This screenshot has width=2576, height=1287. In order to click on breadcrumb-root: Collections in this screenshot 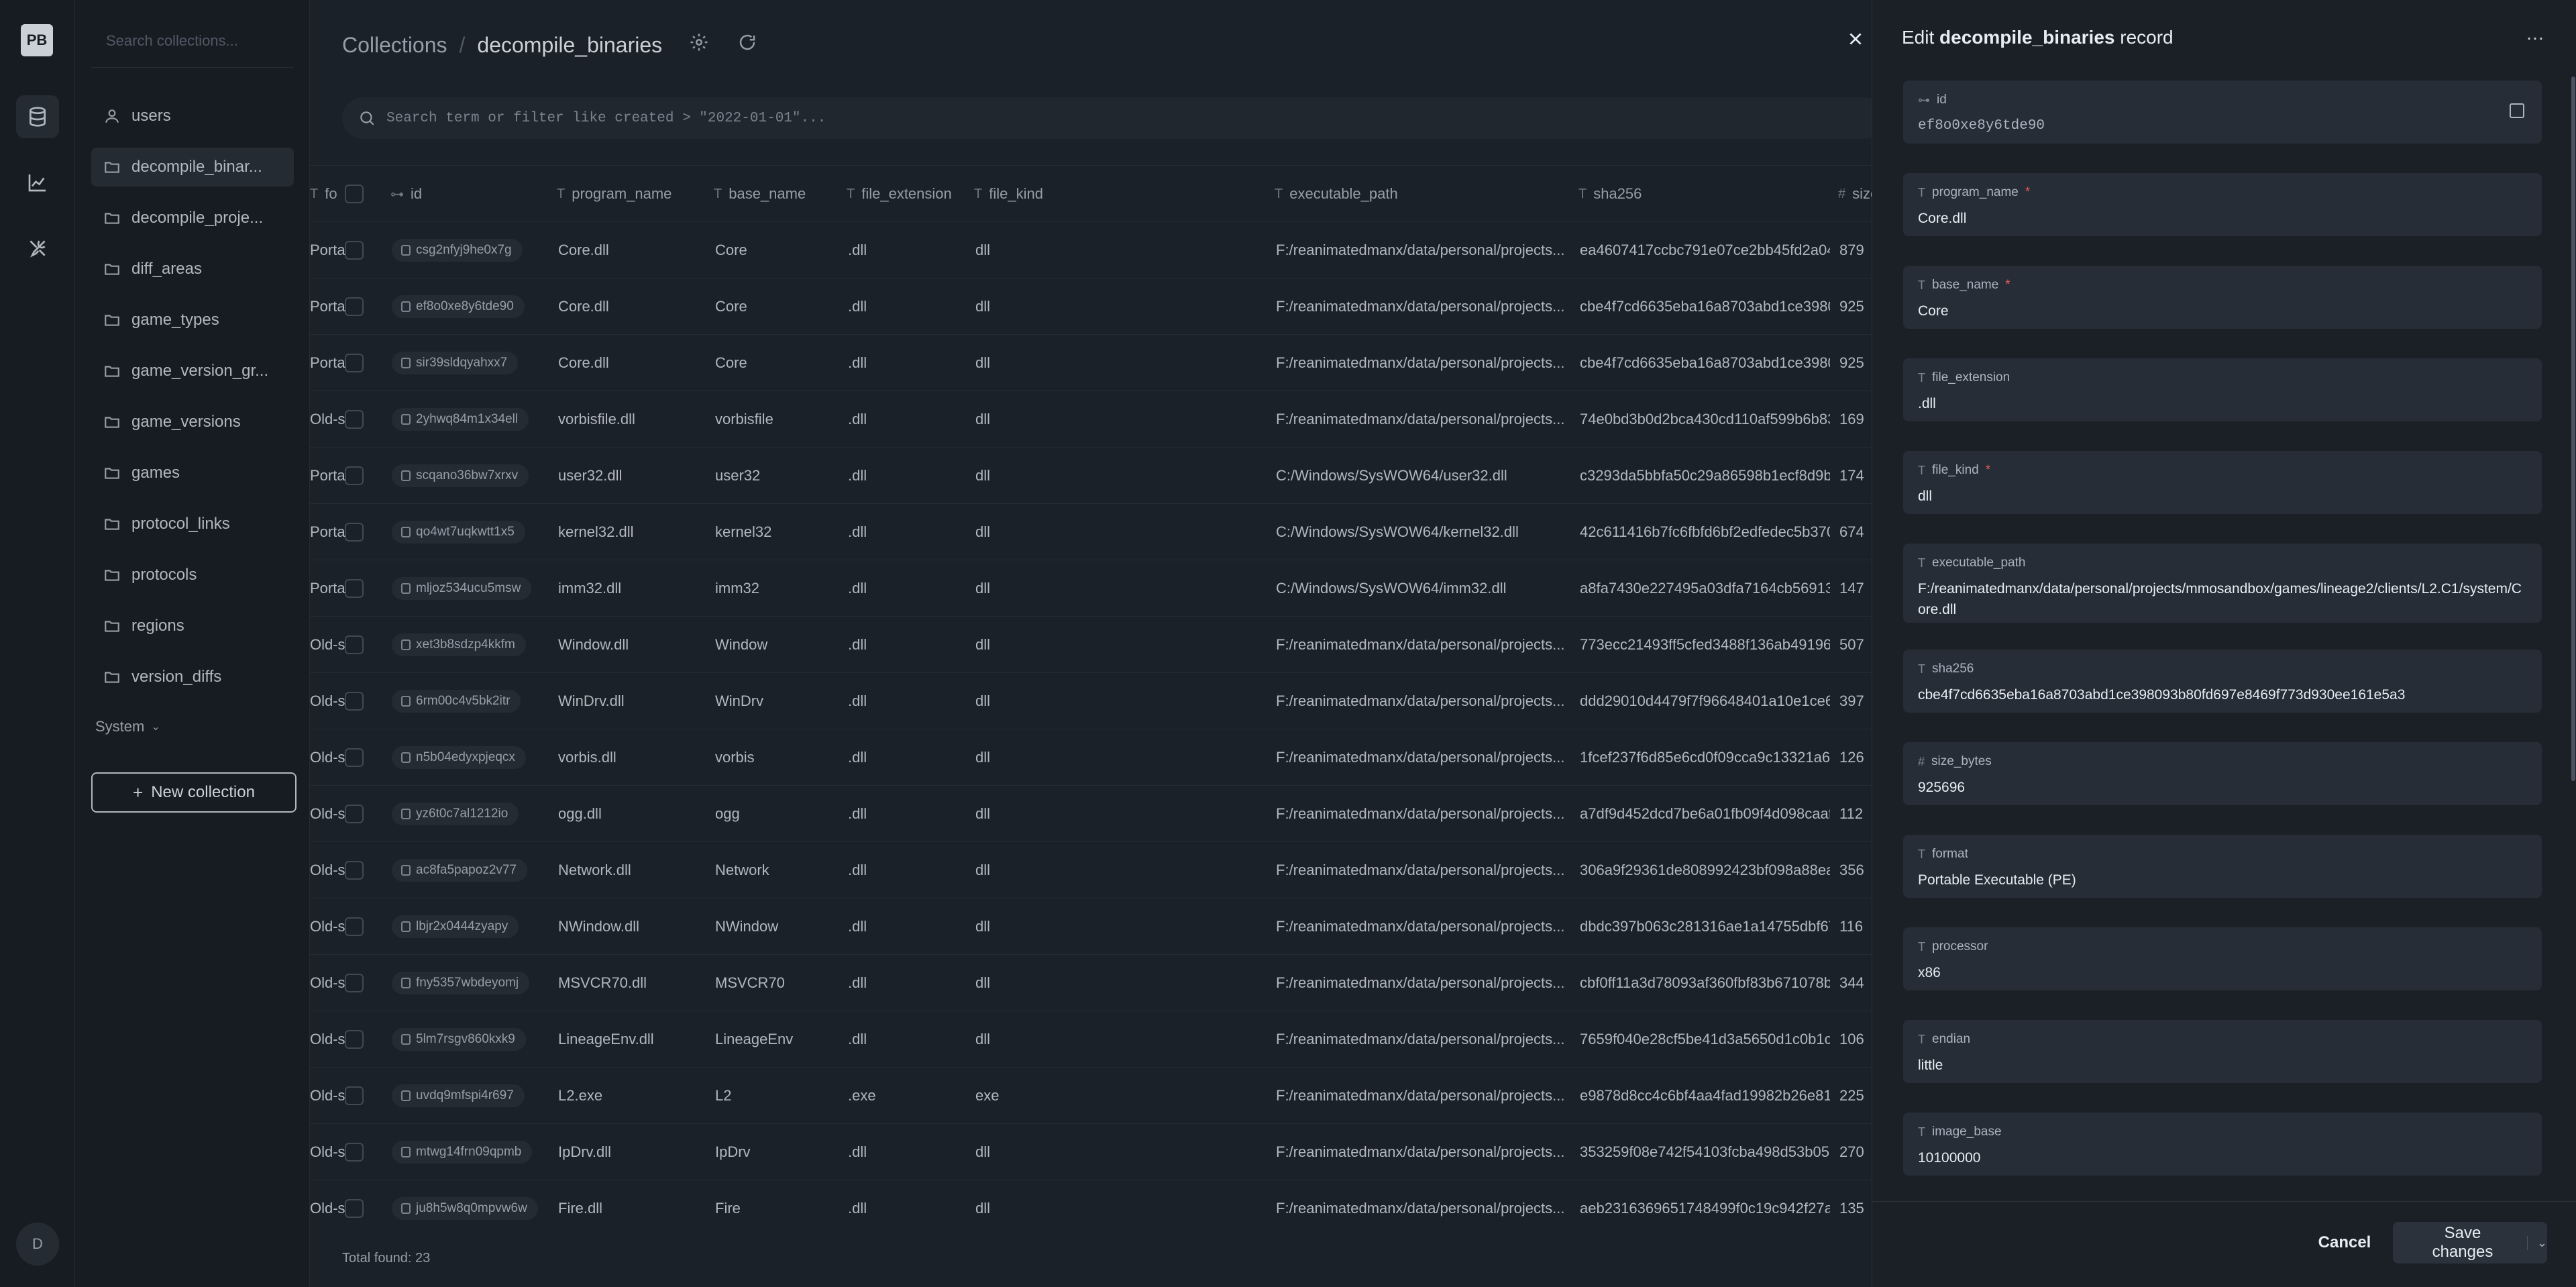, I will do `click(394, 45)`.